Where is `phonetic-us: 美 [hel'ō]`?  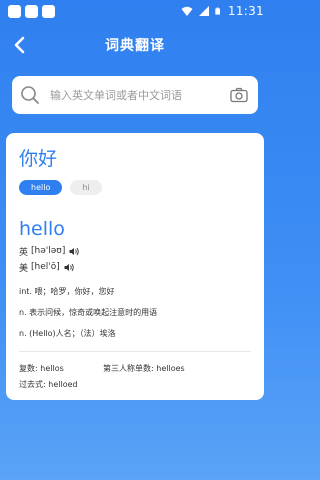 phonetic-us: 美 [hel'ō] is located at coordinates (135, 267).